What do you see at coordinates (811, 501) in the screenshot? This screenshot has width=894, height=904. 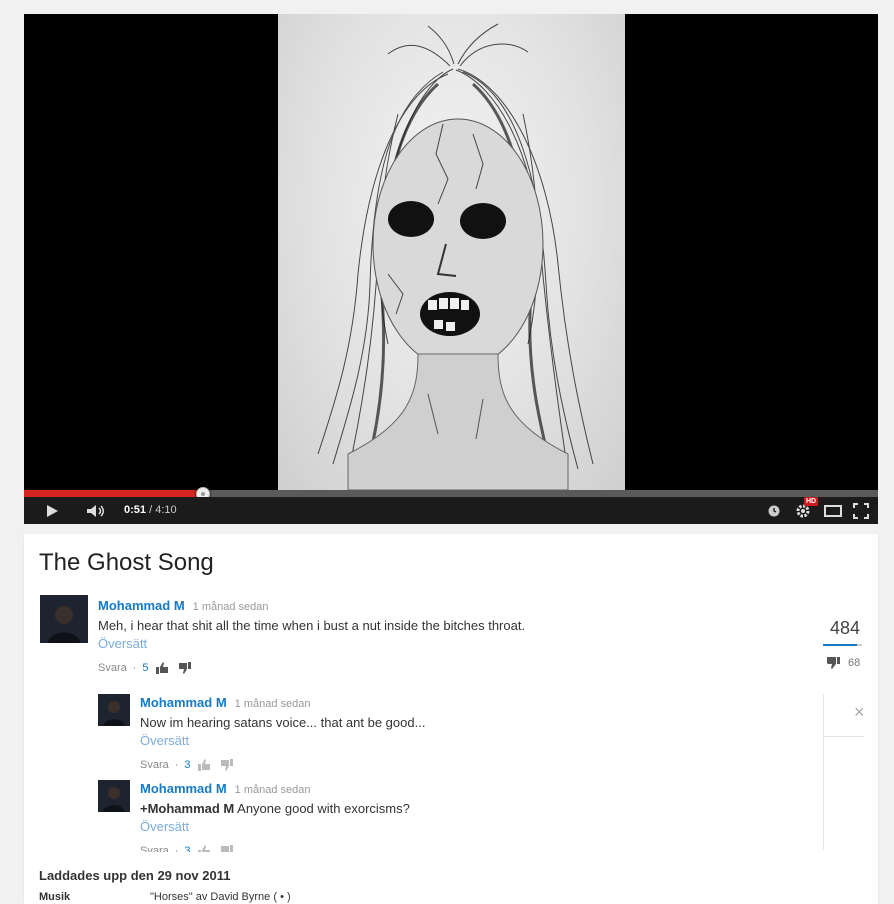 I see `hd-badge: HD` at bounding box center [811, 501].